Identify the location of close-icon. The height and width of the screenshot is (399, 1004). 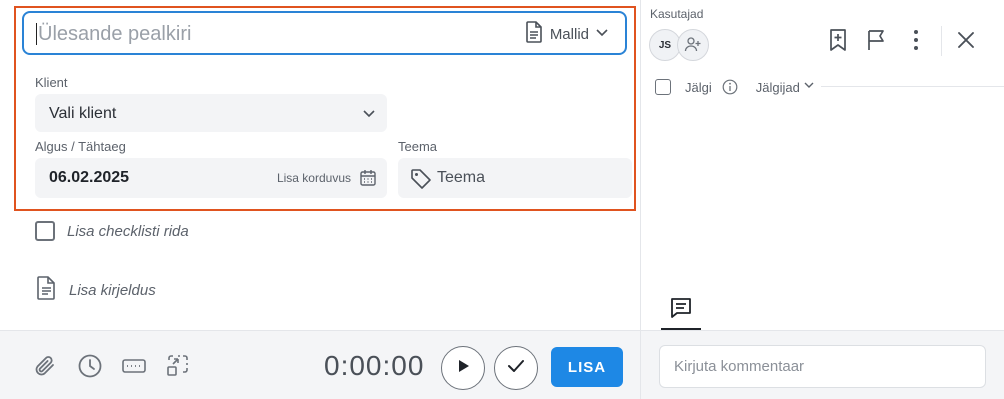
(966, 42).